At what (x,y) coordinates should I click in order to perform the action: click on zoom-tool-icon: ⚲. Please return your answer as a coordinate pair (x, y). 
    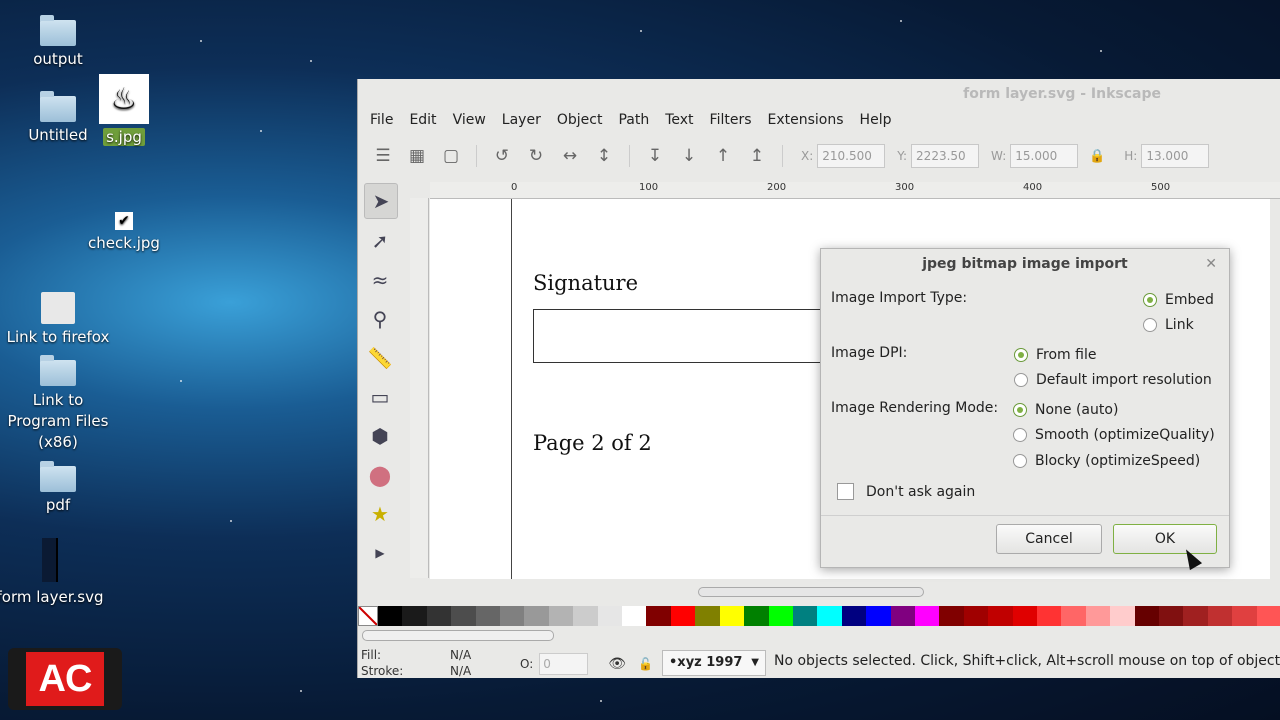
    Looking at the image, I should click on (380, 319).